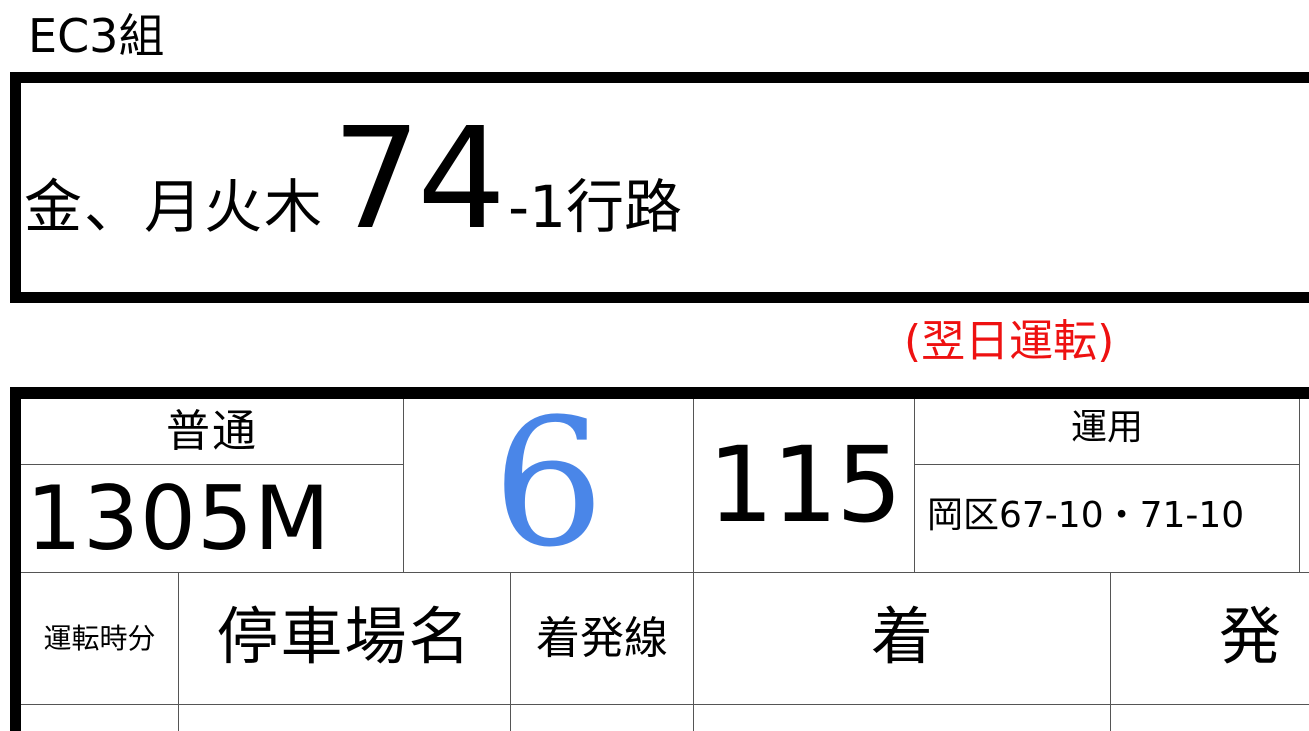 The height and width of the screenshot is (731, 1309). I want to click on next-day-note: (翌日運転), so click(1009, 341).